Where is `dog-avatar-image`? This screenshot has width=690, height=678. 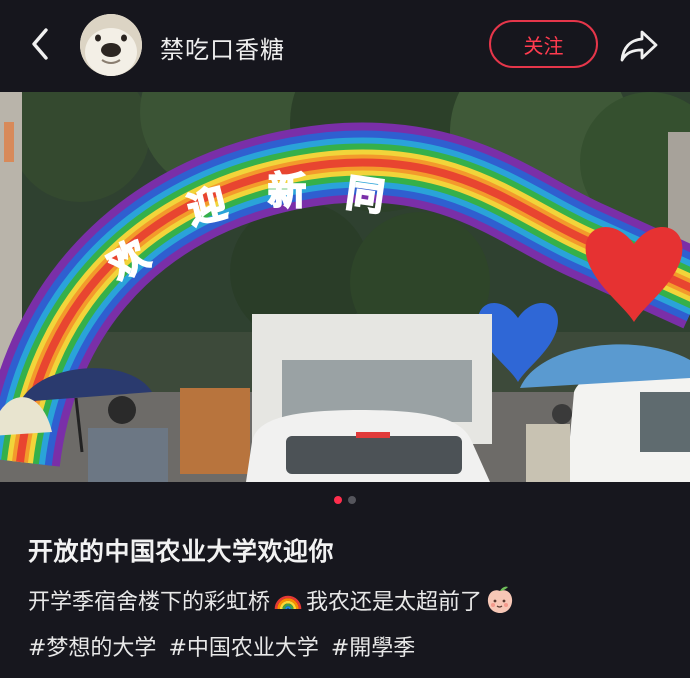 dog-avatar-image is located at coordinates (111, 45).